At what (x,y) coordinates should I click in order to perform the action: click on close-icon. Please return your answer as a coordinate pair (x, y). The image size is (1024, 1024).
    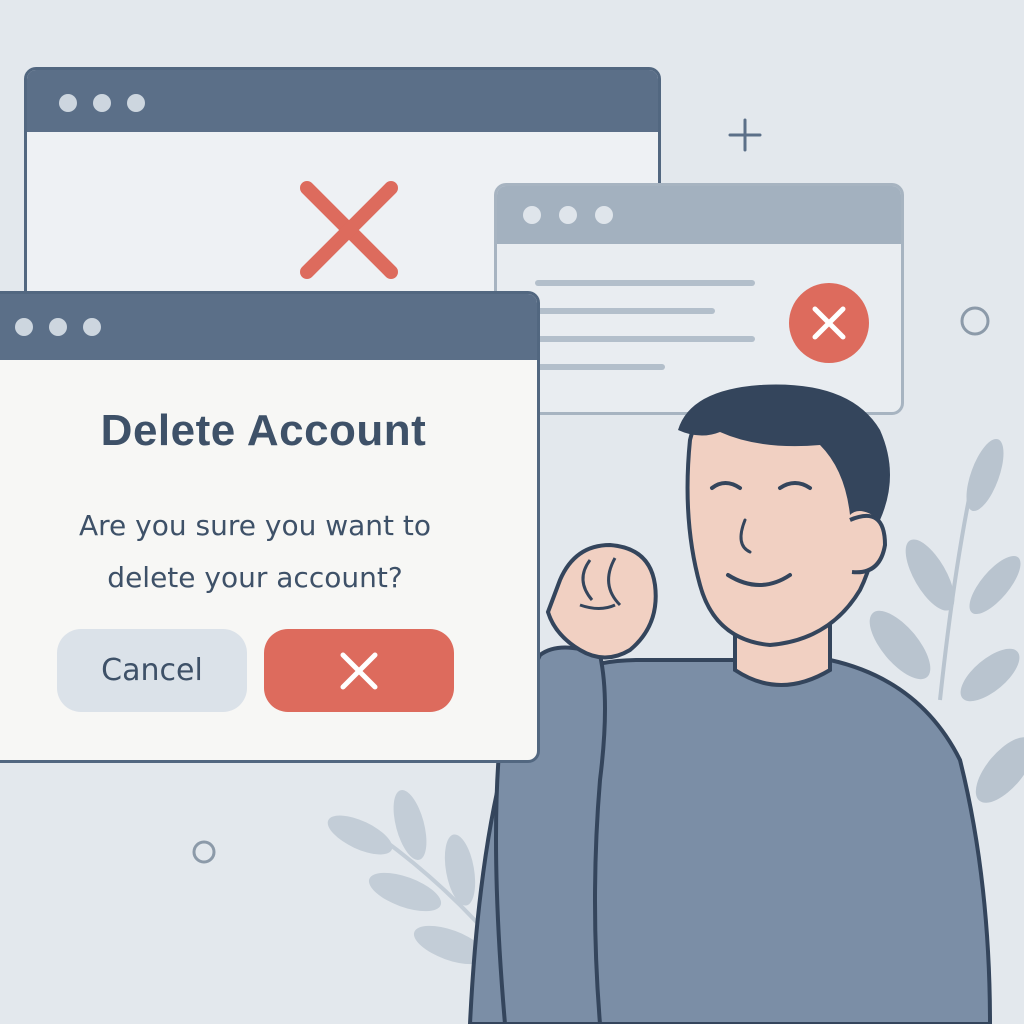
    Looking at the image, I should click on (359, 670).